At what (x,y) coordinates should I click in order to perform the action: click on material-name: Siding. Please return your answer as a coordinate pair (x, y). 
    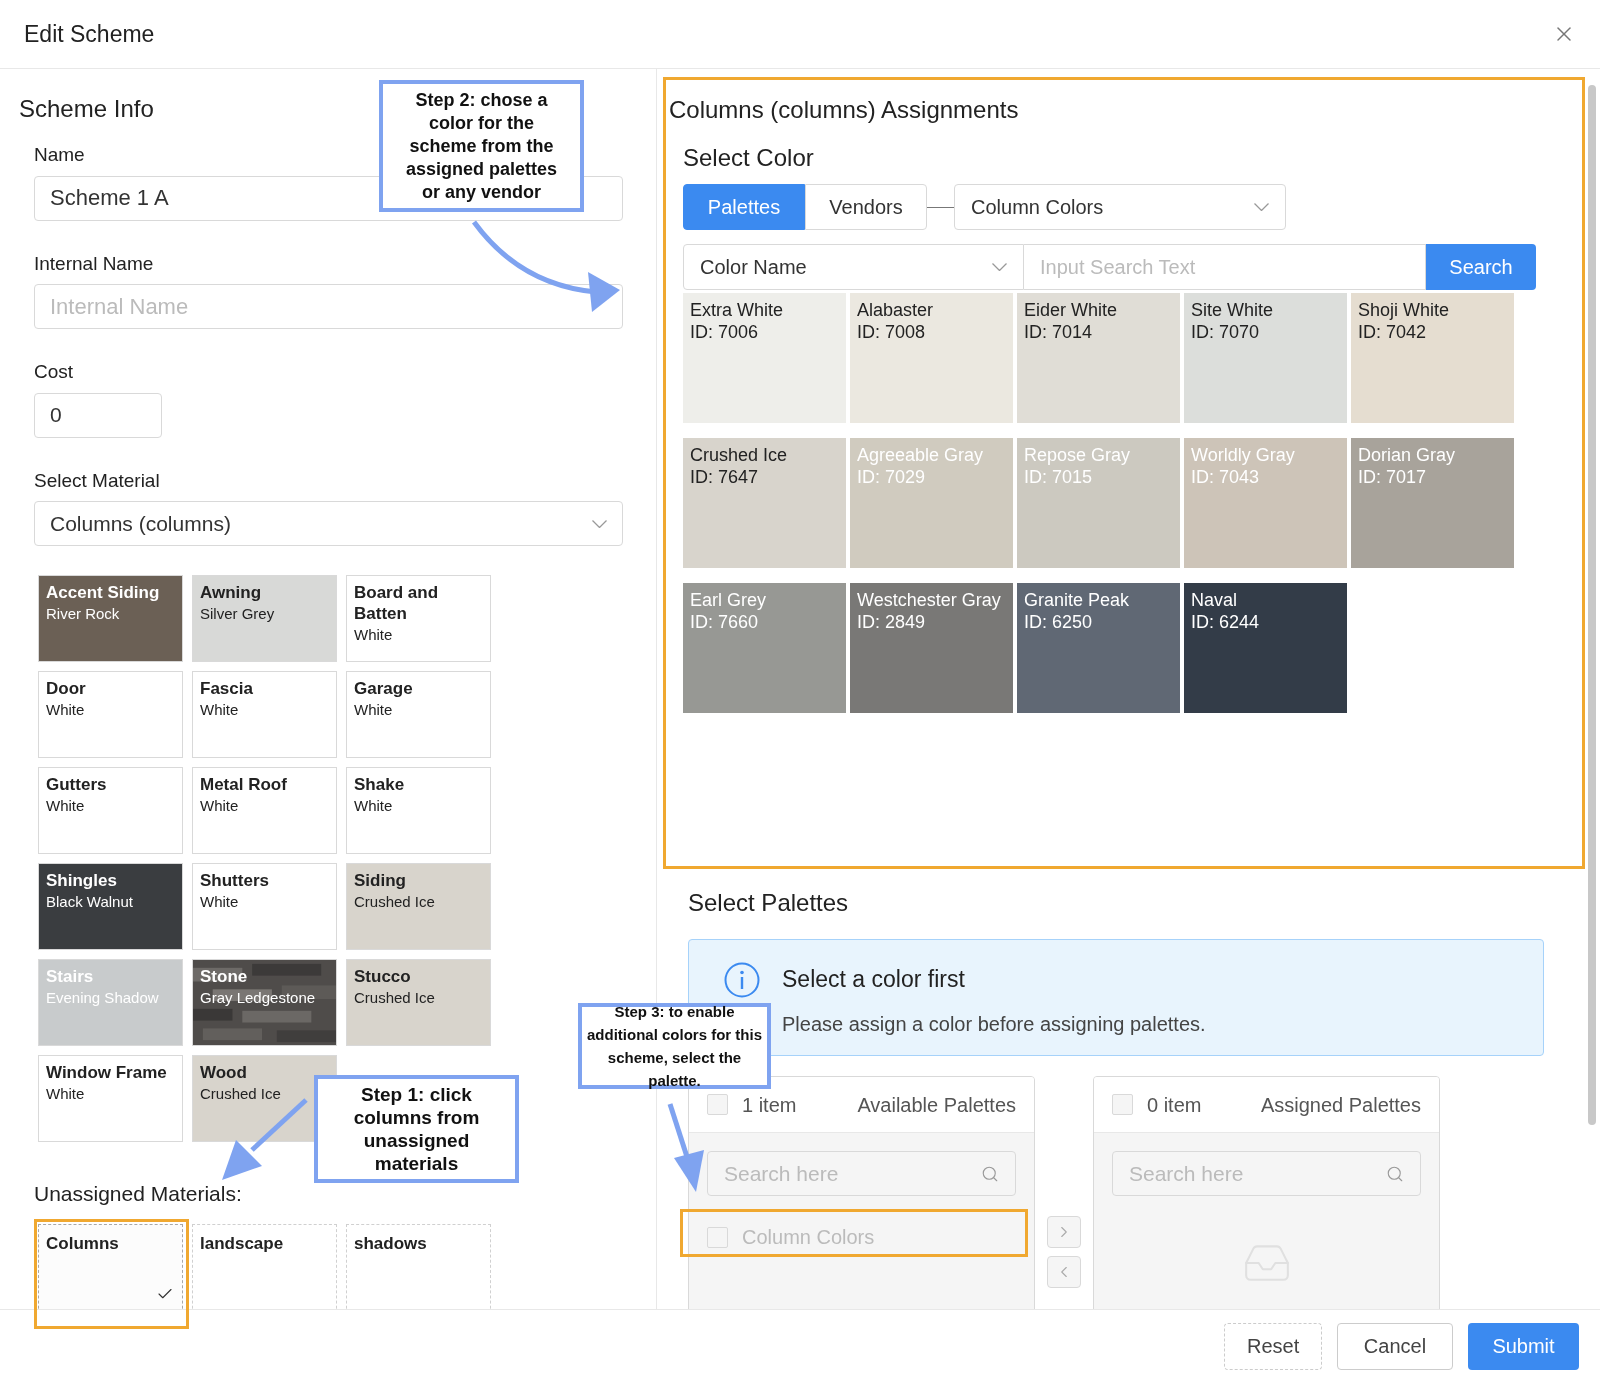
    Looking at the image, I should click on (380, 880).